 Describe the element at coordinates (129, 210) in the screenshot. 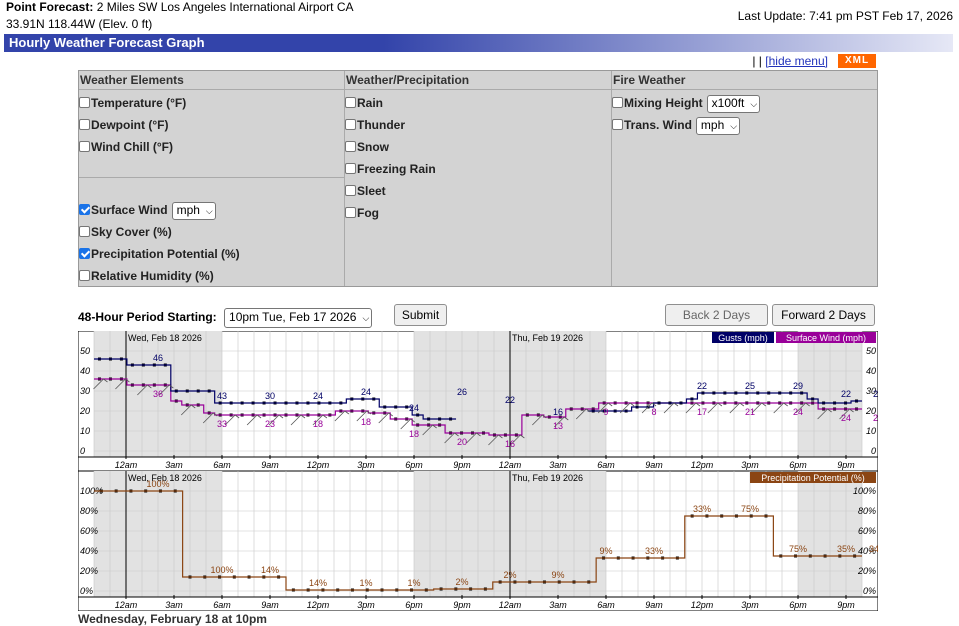

I see `surface-wind-label: Surface Wind` at that location.